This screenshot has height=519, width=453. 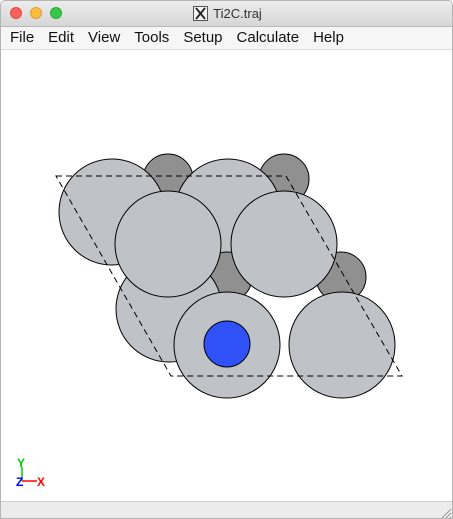 What do you see at coordinates (226, 510) in the screenshot?
I see `status-bar` at bounding box center [226, 510].